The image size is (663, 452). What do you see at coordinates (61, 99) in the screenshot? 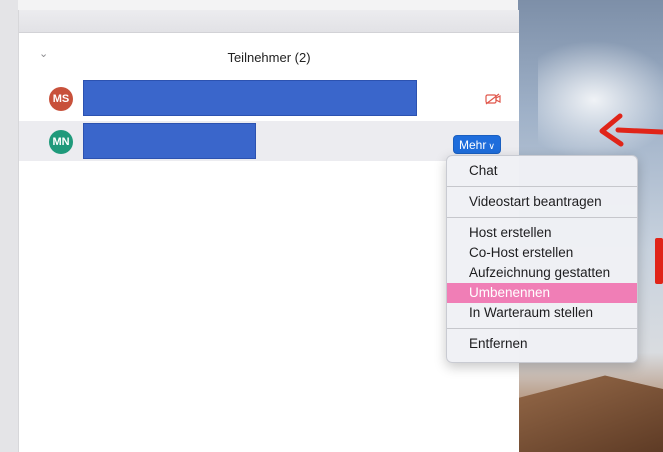
I see `avatar: MS` at bounding box center [61, 99].